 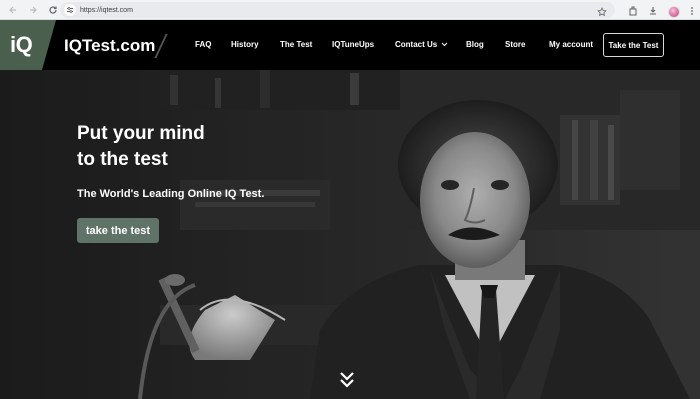 I want to click on hero-headline: Put your mind to the test, so click(x=141, y=147).